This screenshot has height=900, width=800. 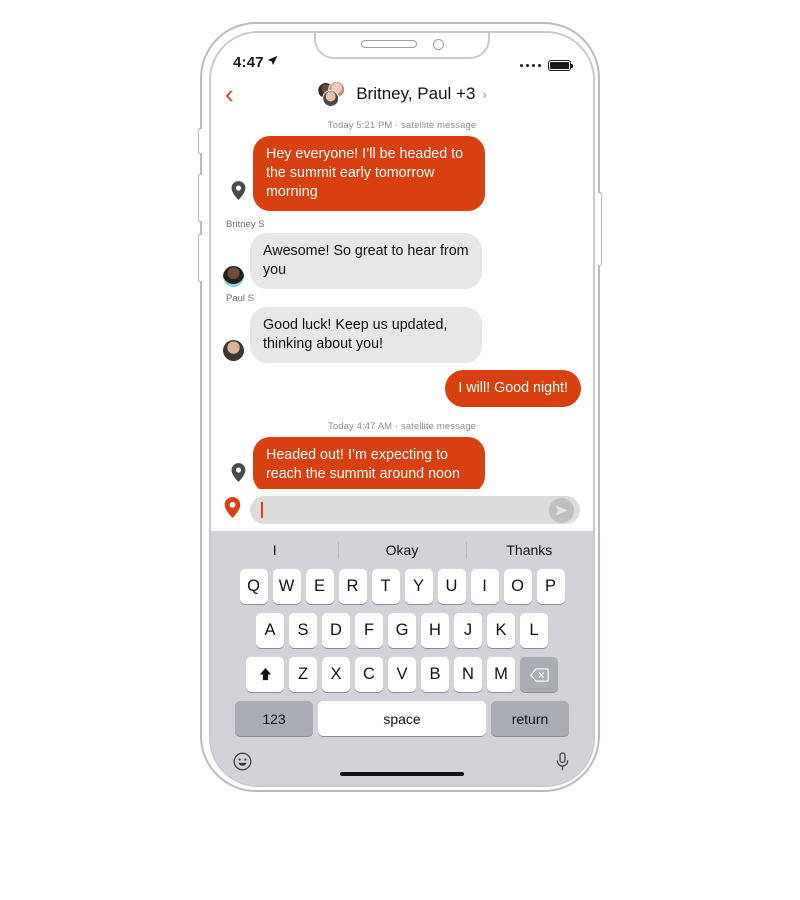 What do you see at coordinates (560, 65) in the screenshot?
I see `battery-full-icon` at bounding box center [560, 65].